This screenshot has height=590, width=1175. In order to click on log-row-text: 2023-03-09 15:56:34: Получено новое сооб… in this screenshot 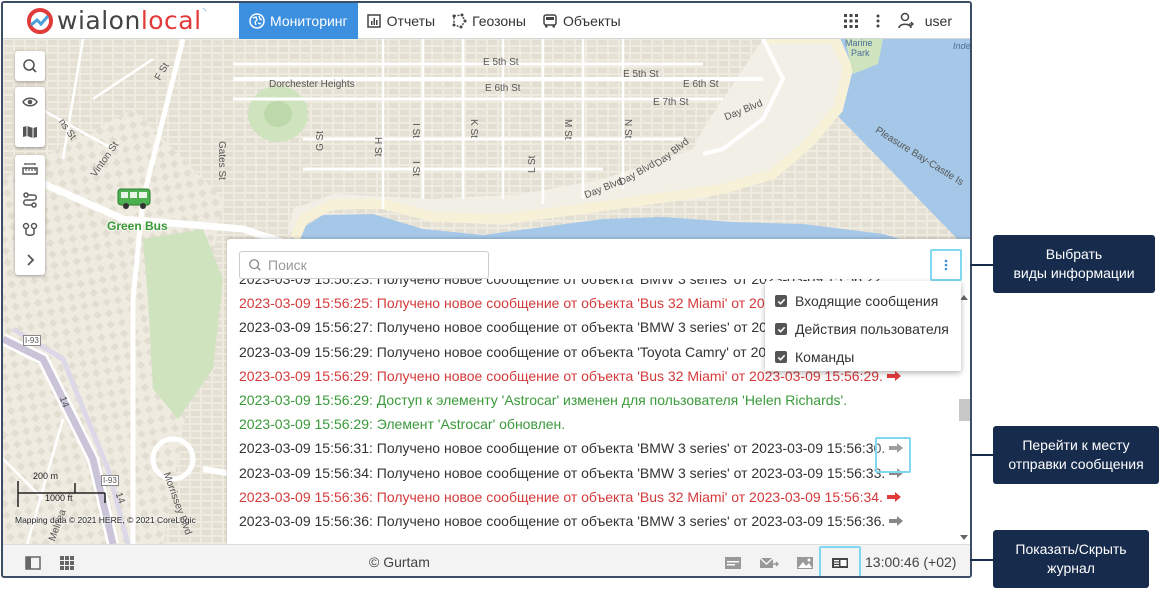, I will do `click(562, 472)`.